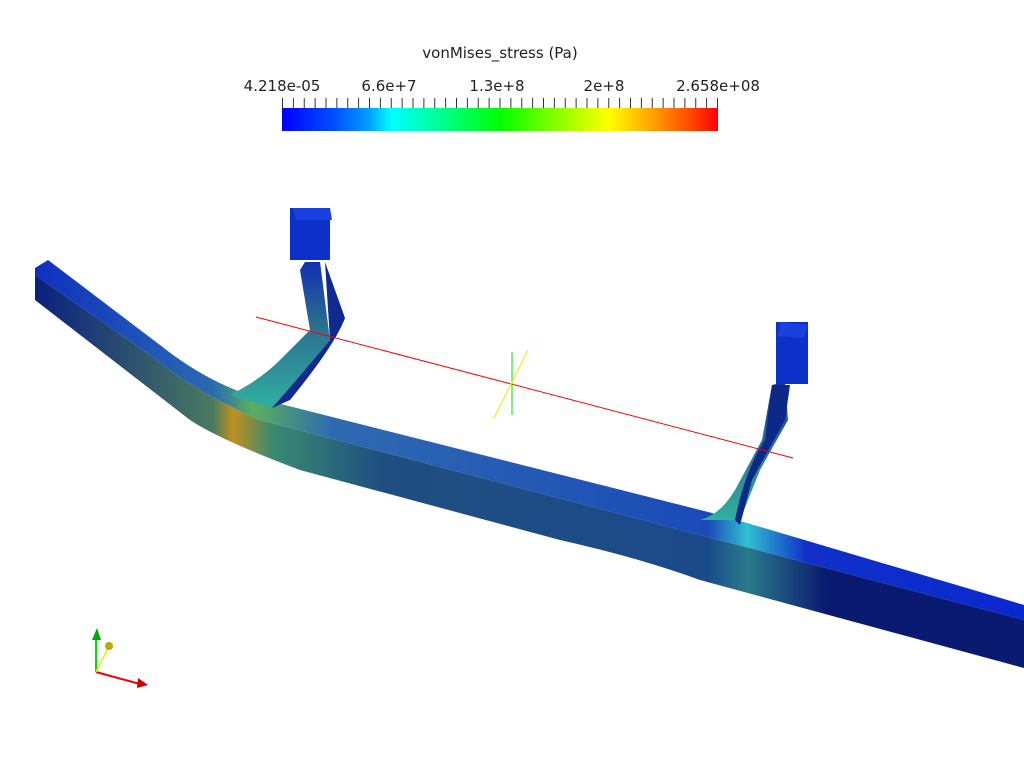 The height and width of the screenshot is (772, 1024). I want to click on cut-plane-normal-z, so click(511, 384).